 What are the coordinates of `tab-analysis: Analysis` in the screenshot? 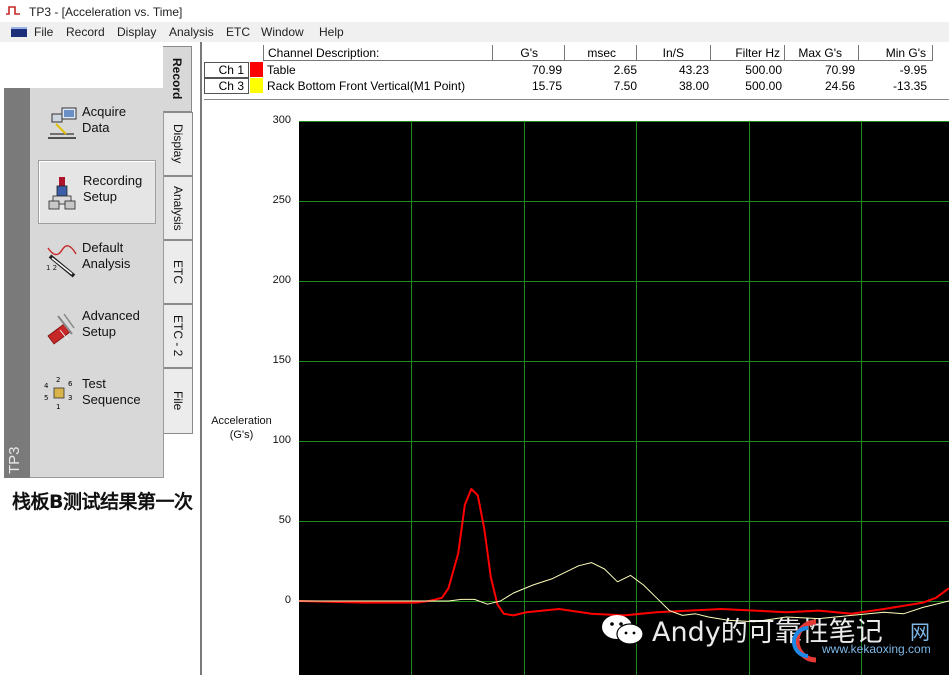 It's located at (178, 208).